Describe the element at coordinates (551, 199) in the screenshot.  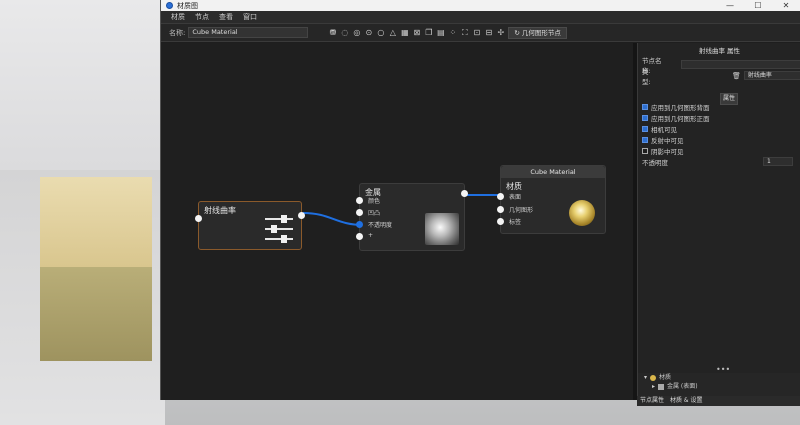
I see `cube-material-node: Cube Material 材质 表面 几何图形 标签` at that location.